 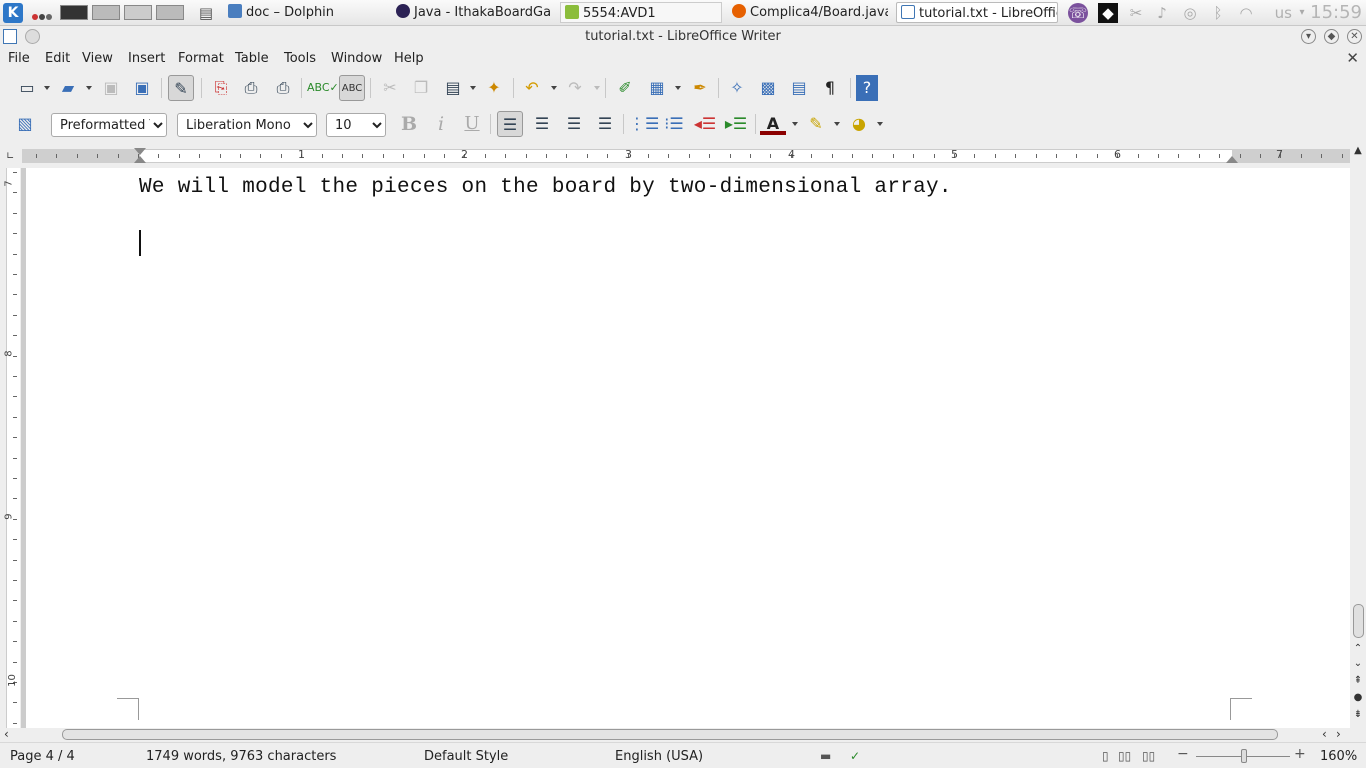 What do you see at coordinates (352, 88) in the screenshot?
I see `autospellcheck-icon: ABC` at bounding box center [352, 88].